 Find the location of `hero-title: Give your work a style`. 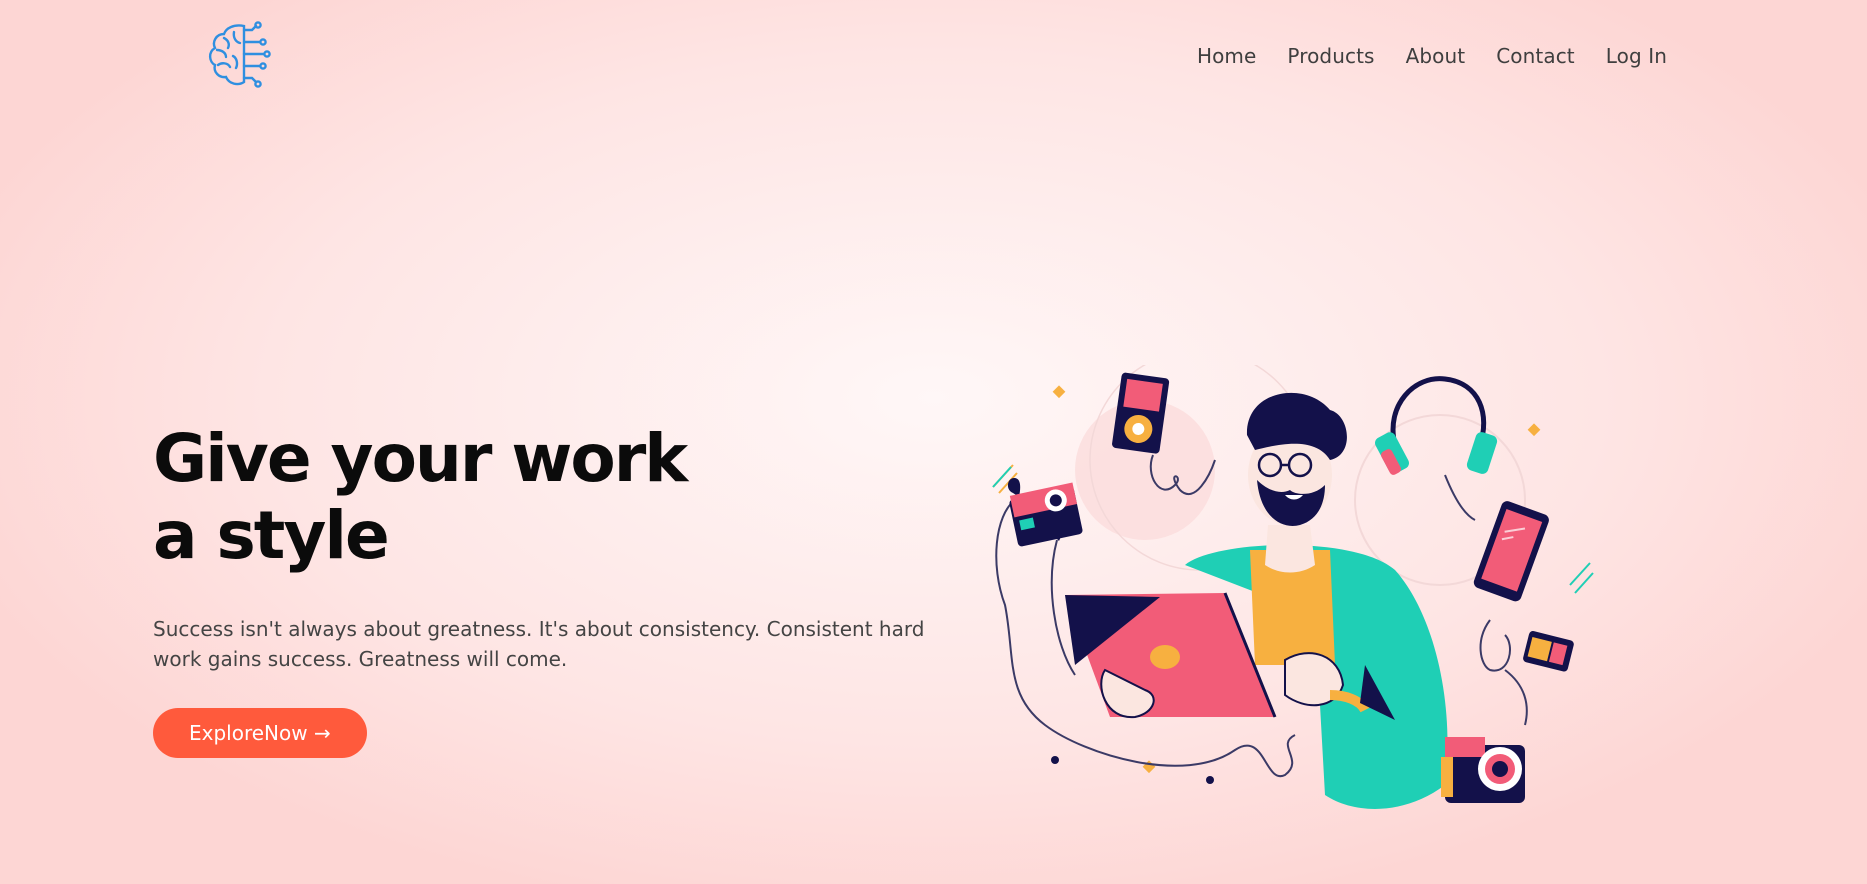

hero-title: Give your work a style is located at coordinates (553, 497).